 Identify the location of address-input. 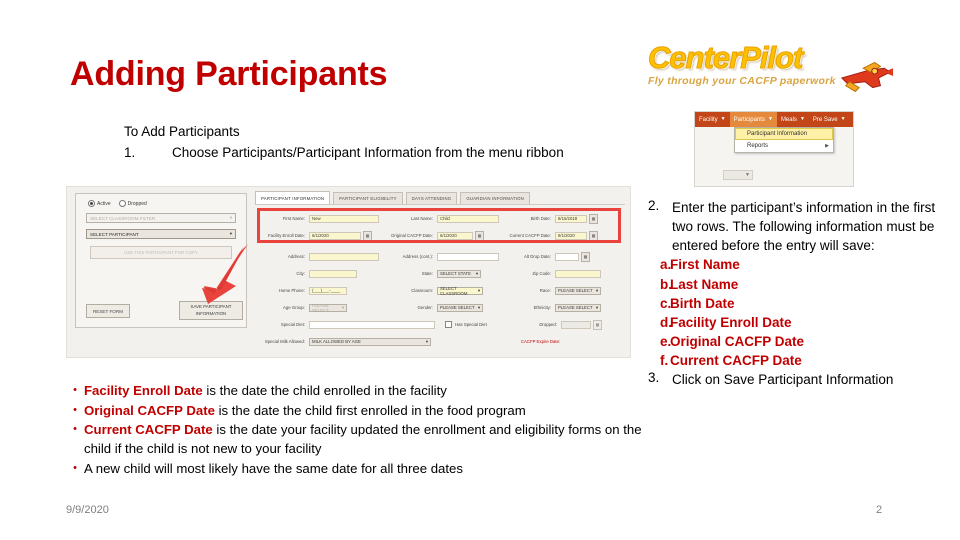
(344, 256).